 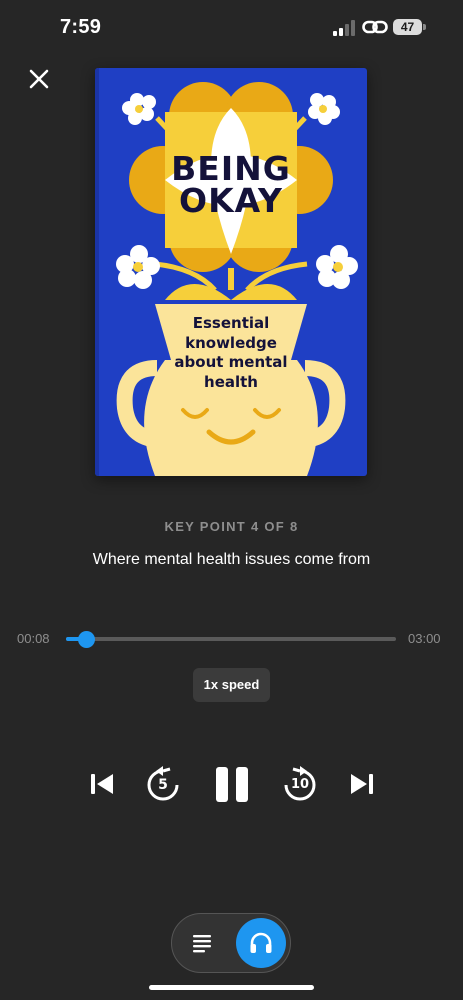 I want to click on next-button, so click(x=362, y=784).